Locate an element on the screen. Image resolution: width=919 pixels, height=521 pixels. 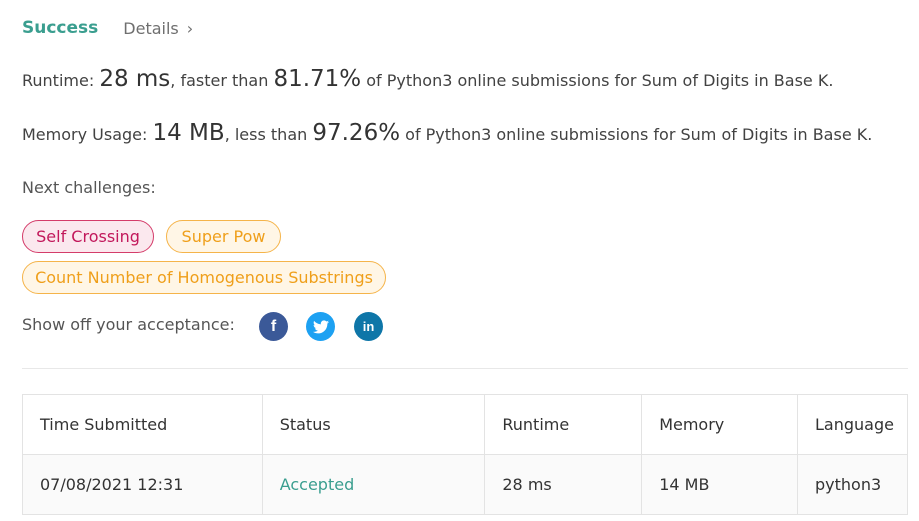
result-header: Success Details › is located at coordinates (107, 28).